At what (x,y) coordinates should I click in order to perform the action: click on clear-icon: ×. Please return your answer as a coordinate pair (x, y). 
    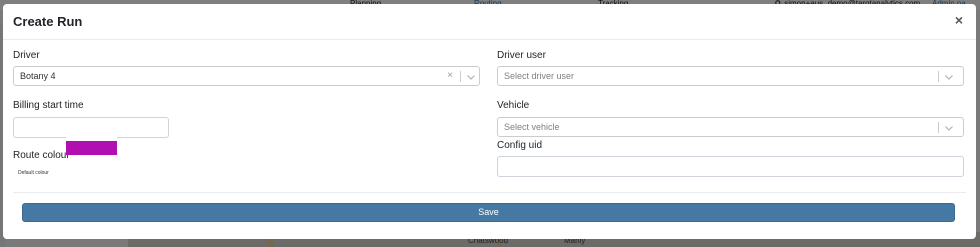
    Looking at the image, I should click on (450, 76).